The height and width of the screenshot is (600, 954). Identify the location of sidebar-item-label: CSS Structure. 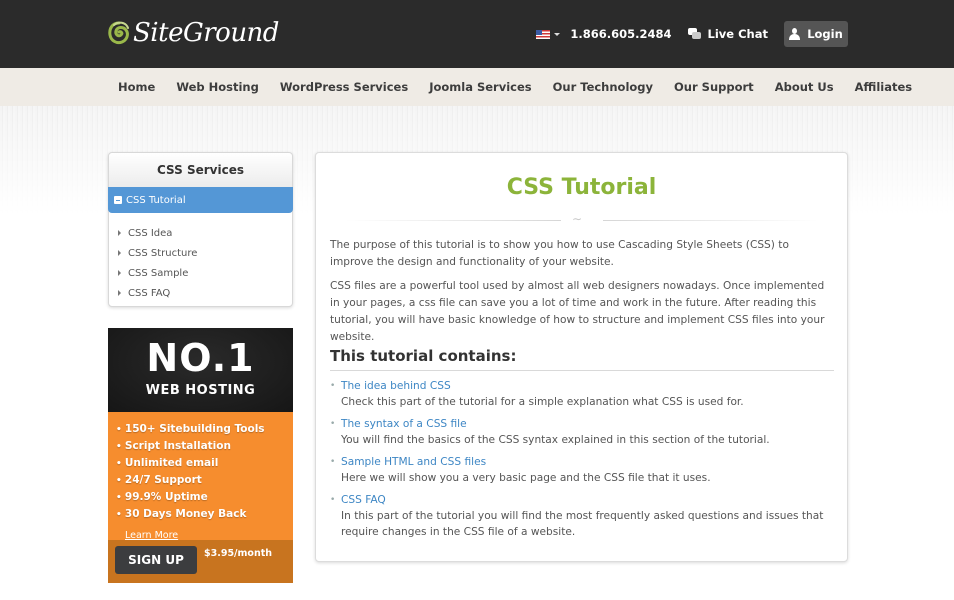
(163, 253).